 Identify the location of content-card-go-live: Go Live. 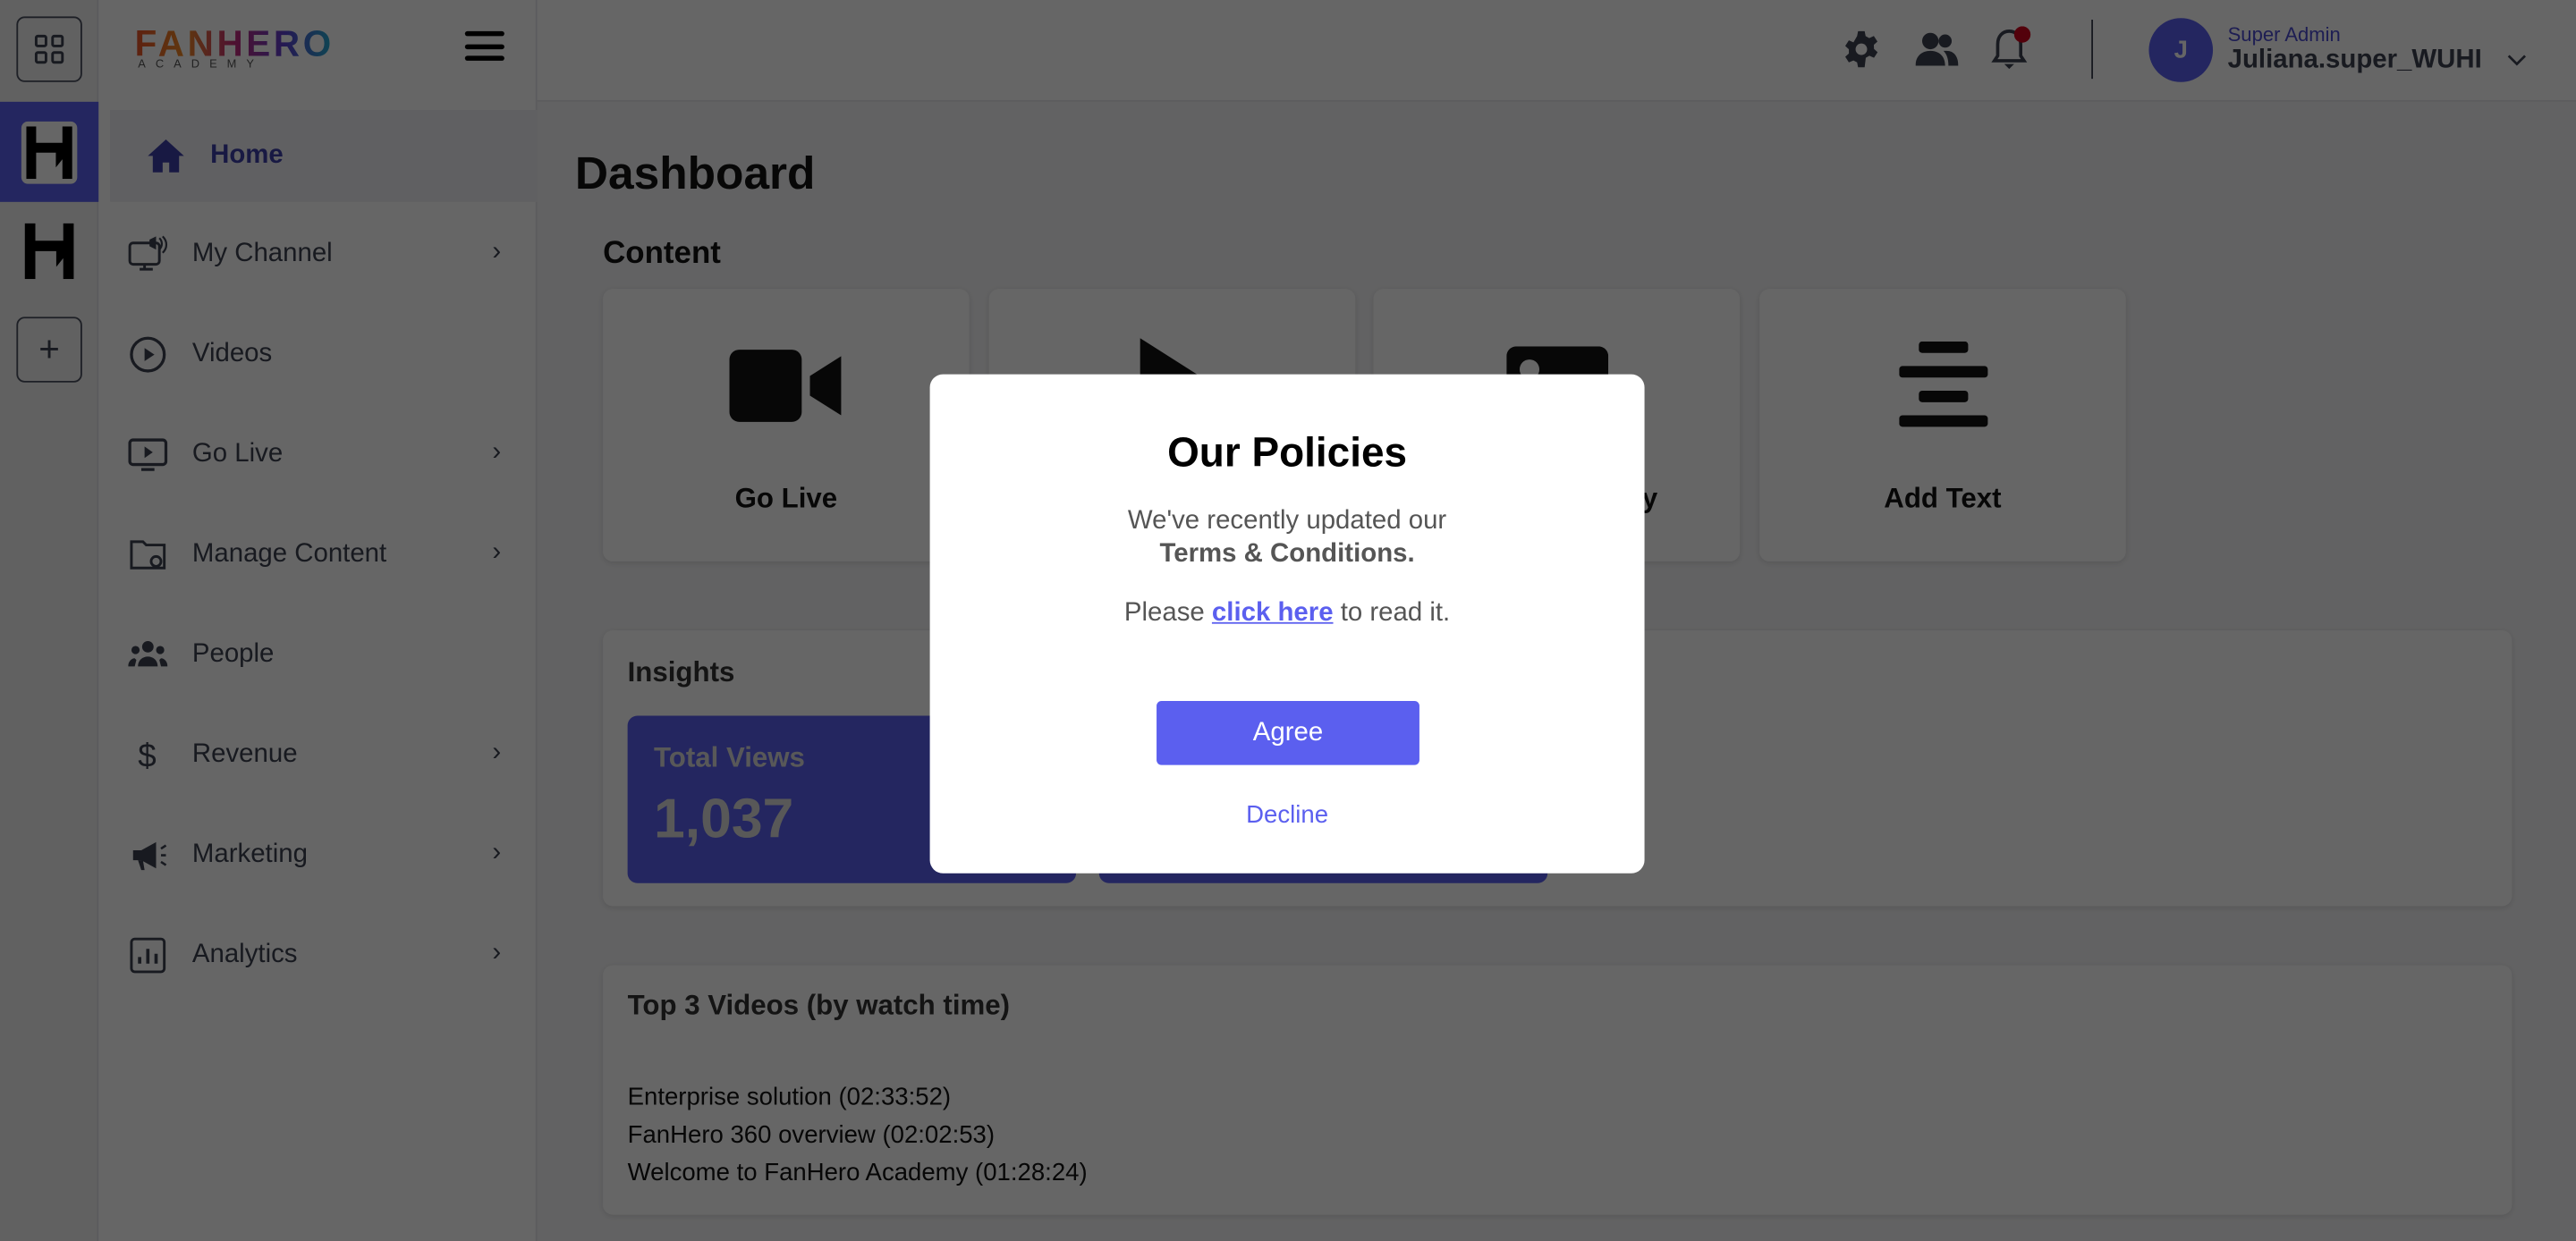
(786, 425).